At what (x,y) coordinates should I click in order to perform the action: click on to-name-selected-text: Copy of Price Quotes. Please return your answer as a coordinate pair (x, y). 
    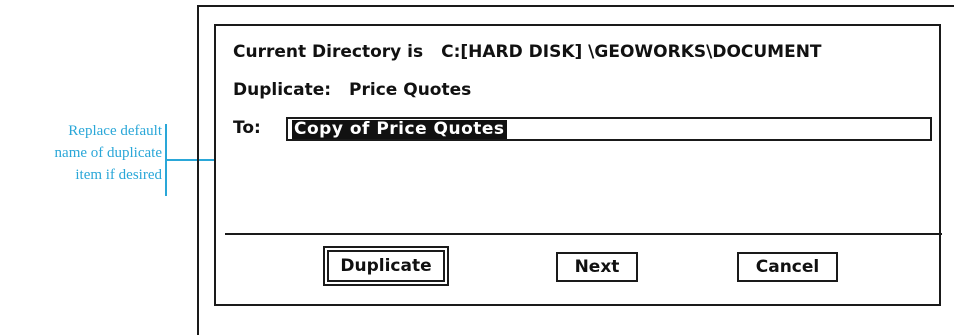
    Looking at the image, I should click on (399, 129).